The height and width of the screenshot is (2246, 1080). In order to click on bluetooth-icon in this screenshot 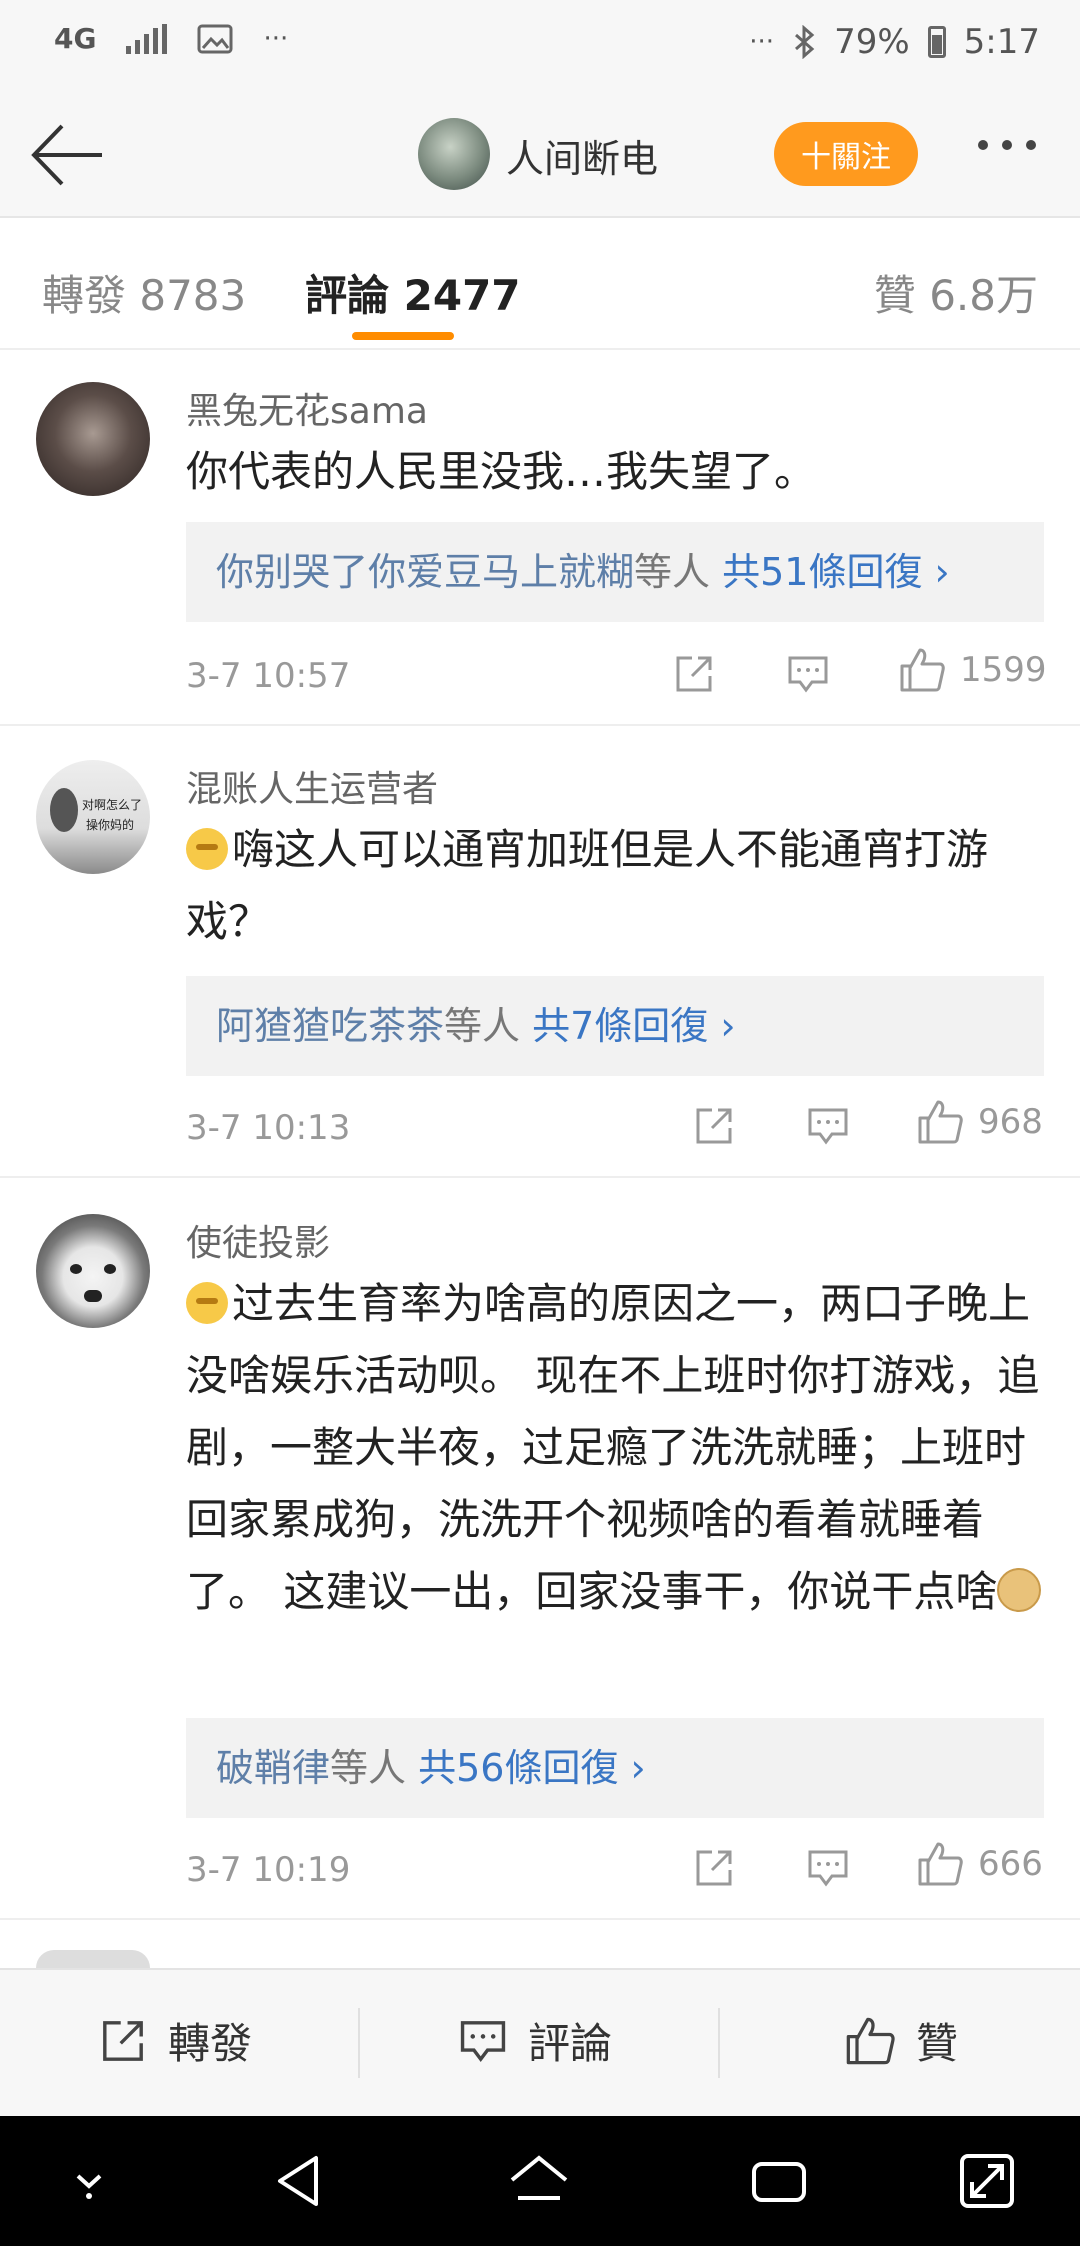, I will do `click(805, 42)`.